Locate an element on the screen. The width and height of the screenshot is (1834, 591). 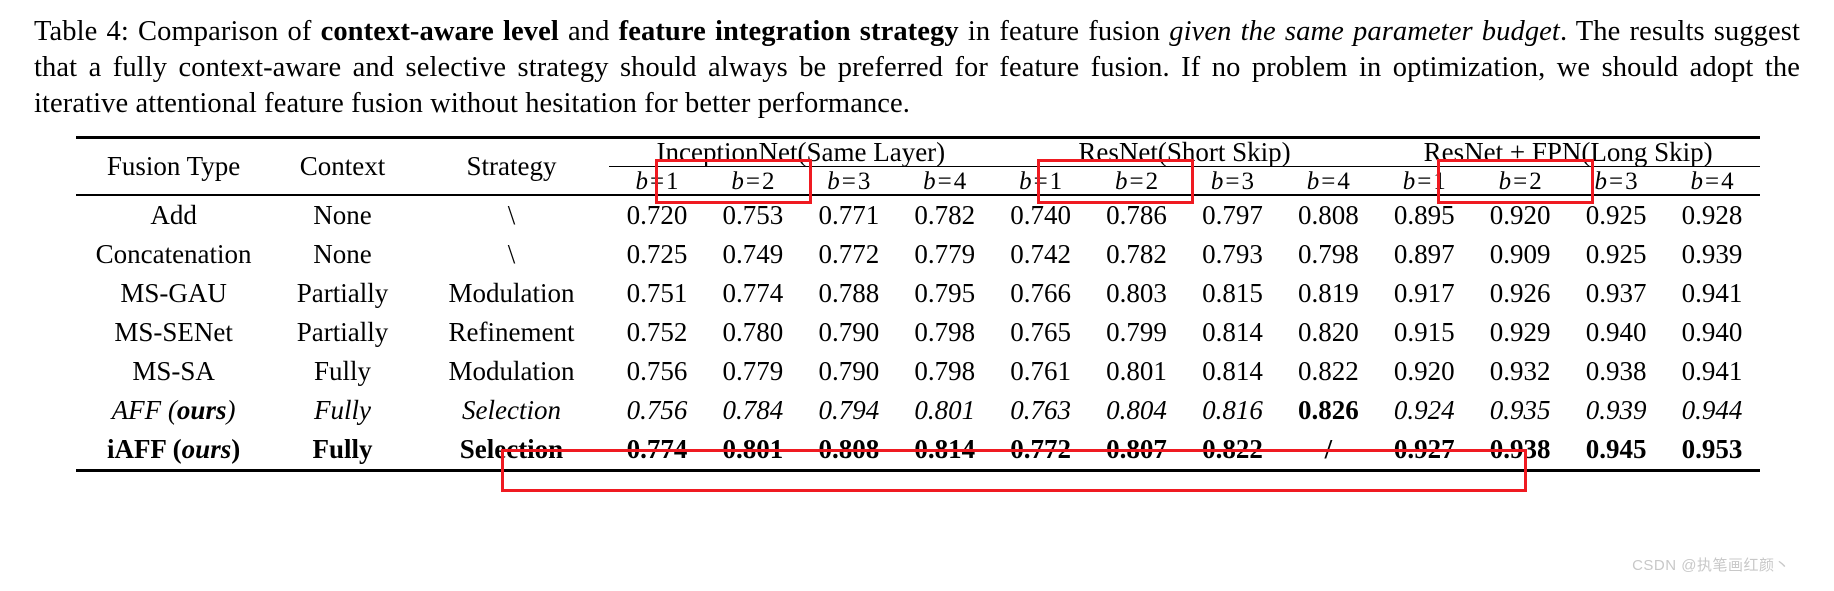
sub-header-incep-b1: b=1 is located at coordinates (657, 182).